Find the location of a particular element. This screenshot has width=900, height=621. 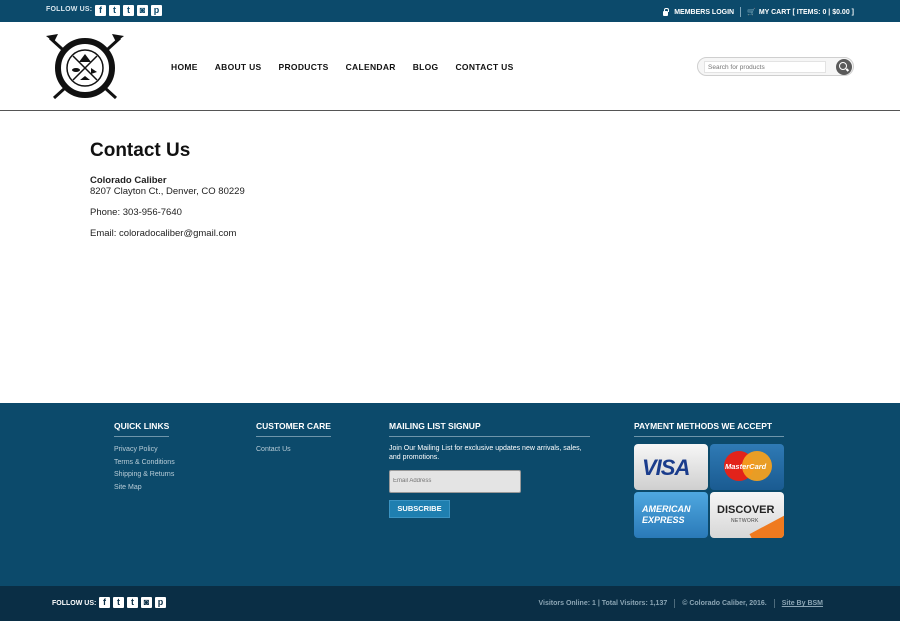

customer-care-section: CUSTOMER CARE Contact Us is located at coordinates (293, 436).